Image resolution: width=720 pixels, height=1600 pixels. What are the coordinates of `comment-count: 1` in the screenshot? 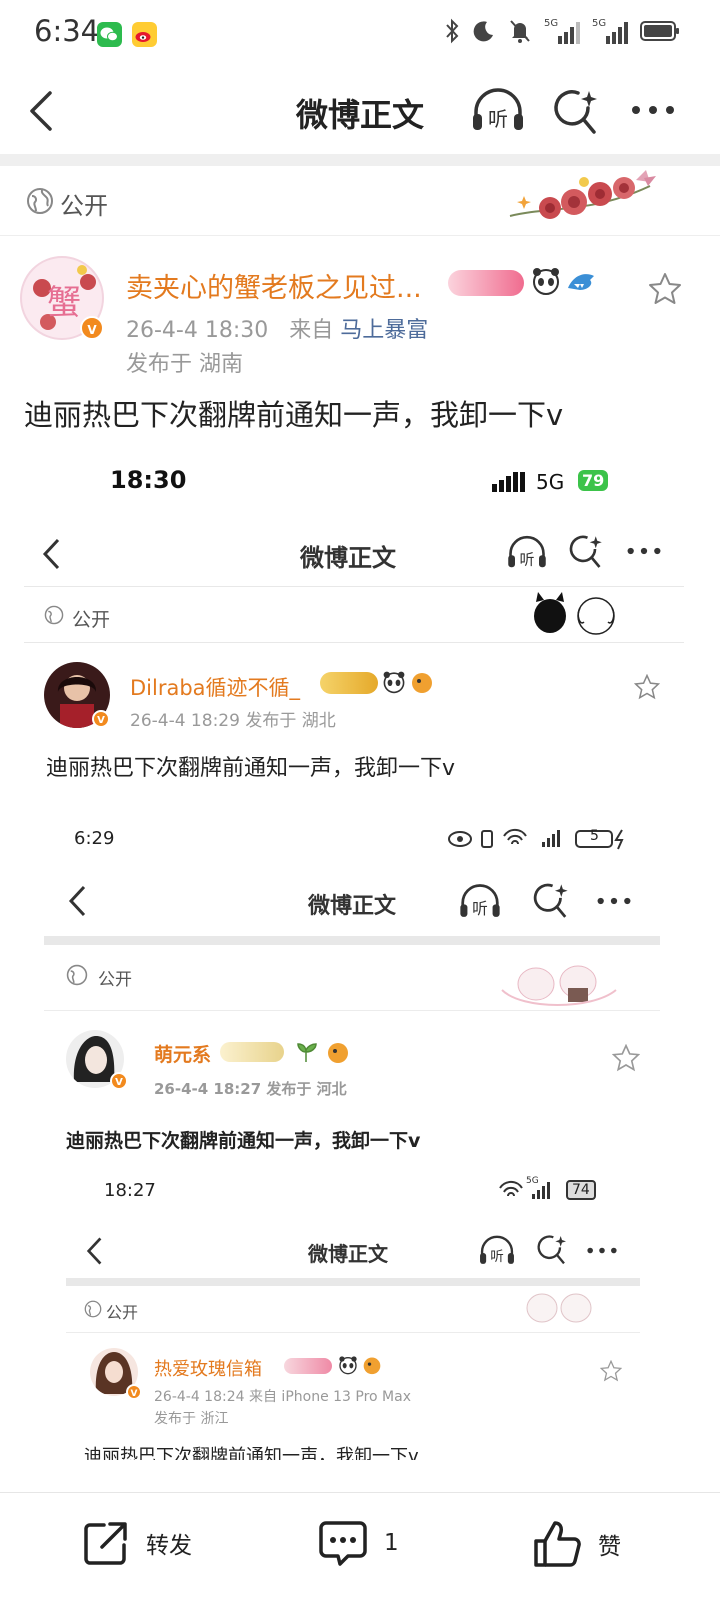 It's located at (391, 1543).